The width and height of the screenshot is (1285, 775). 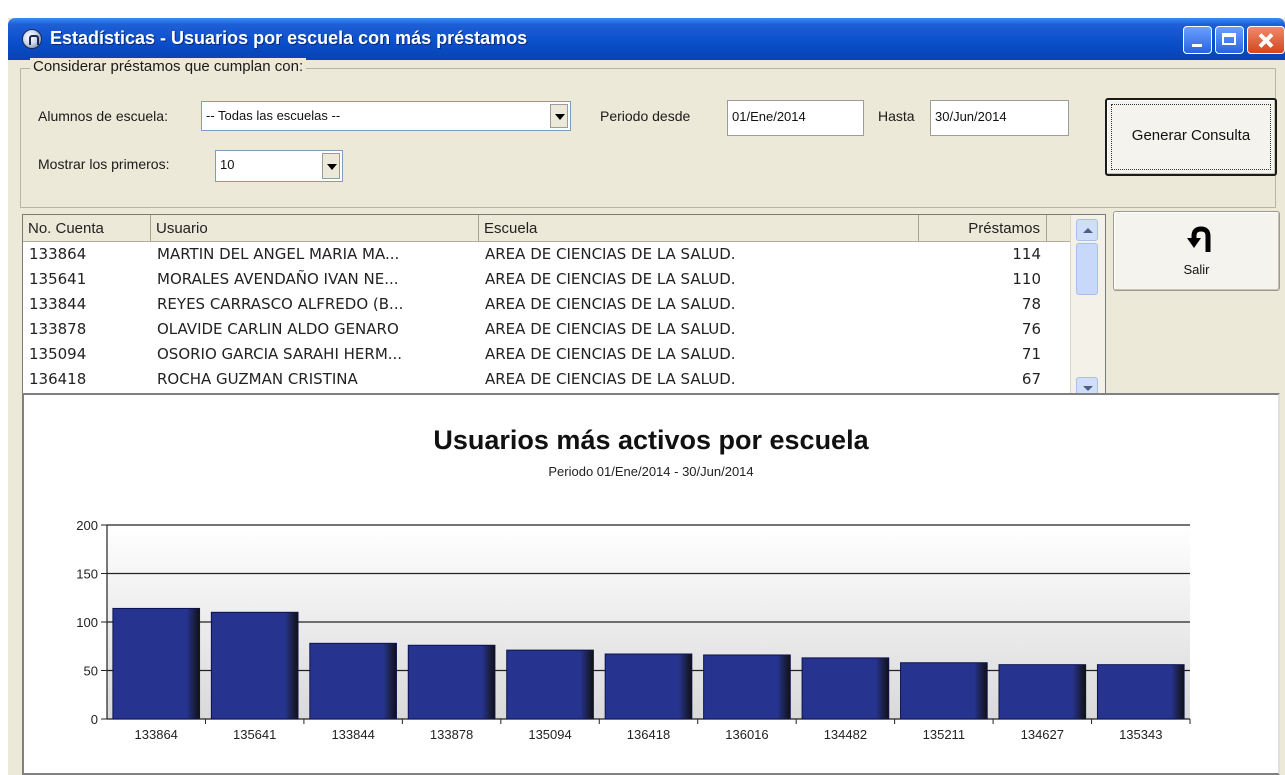 I want to click on minimize-button, so click(x=1197, y=40).